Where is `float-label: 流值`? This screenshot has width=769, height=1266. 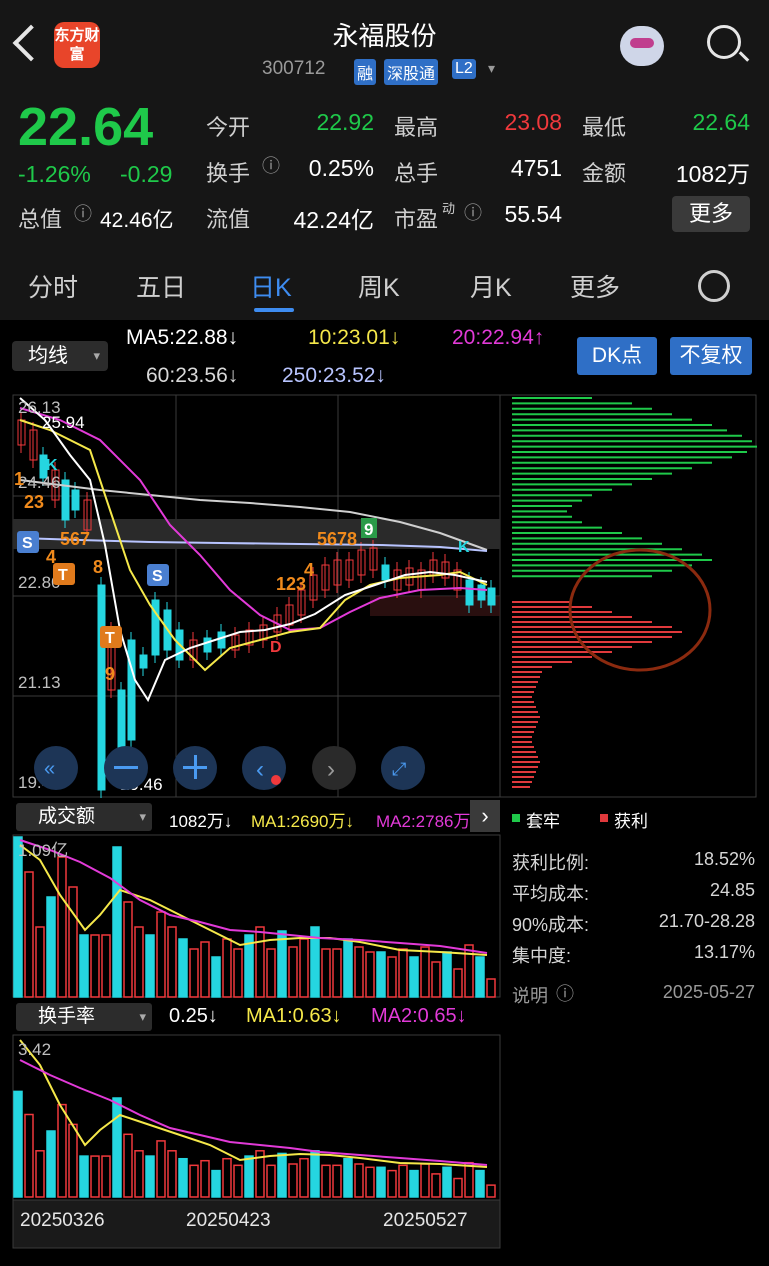 float-label: 流值 is located at coordinates (228, 219).